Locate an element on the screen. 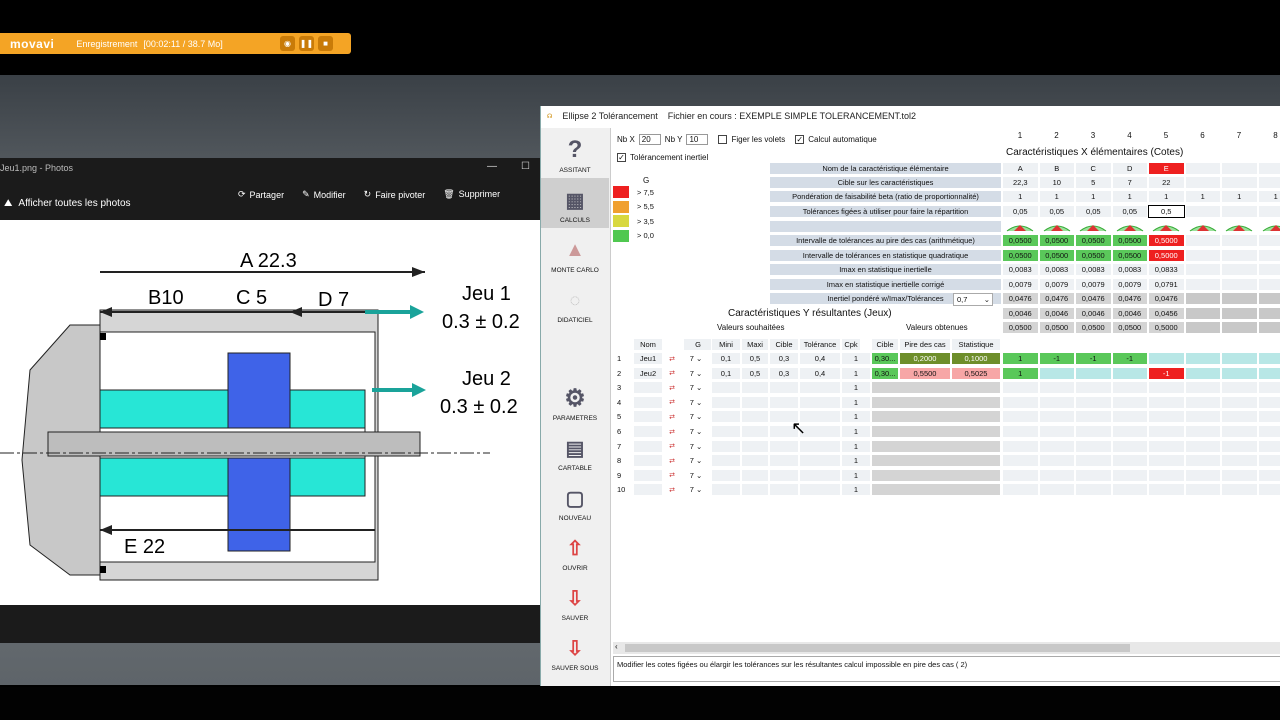 The image size is (1280, 720). y-tolerance is located at coordinates (820, 388).